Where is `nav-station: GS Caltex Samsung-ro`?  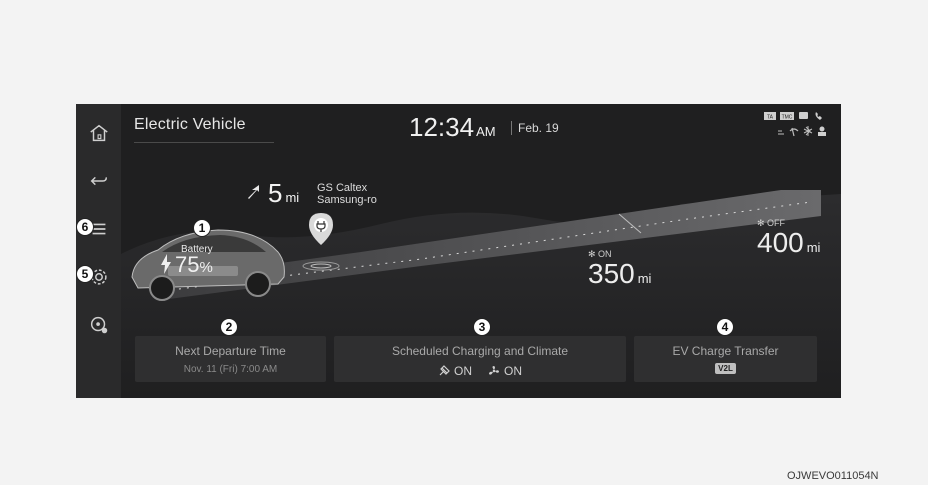 nav-station: GS Caltex Samsung-ro is located at coordinates (347, 194).